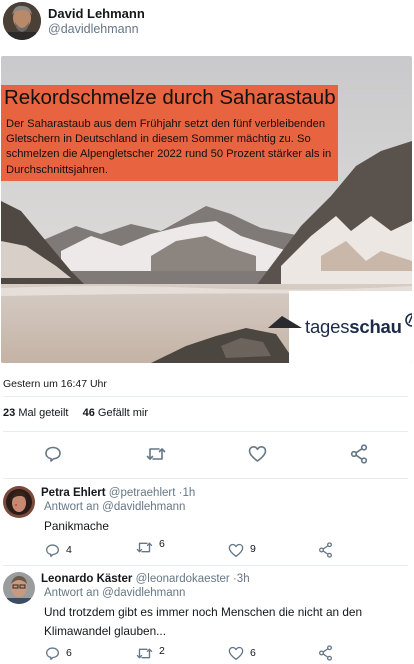 The height and width of the screenshot is (664, 414). I want to click on reply-button, so click(53, 454).